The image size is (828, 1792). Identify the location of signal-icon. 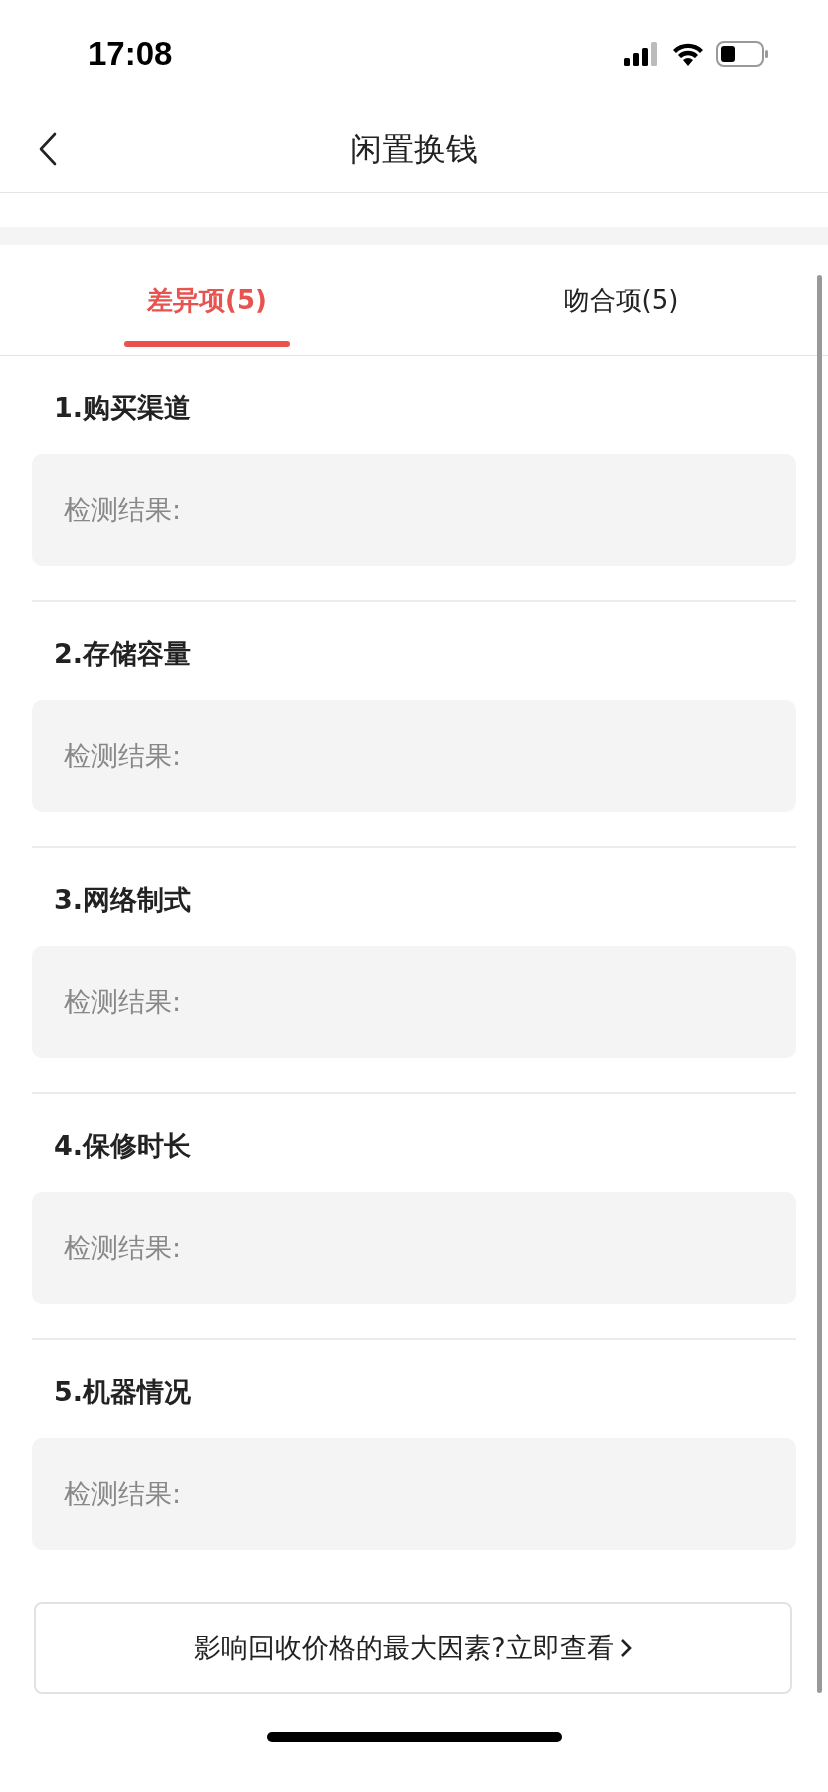
(642, 54).